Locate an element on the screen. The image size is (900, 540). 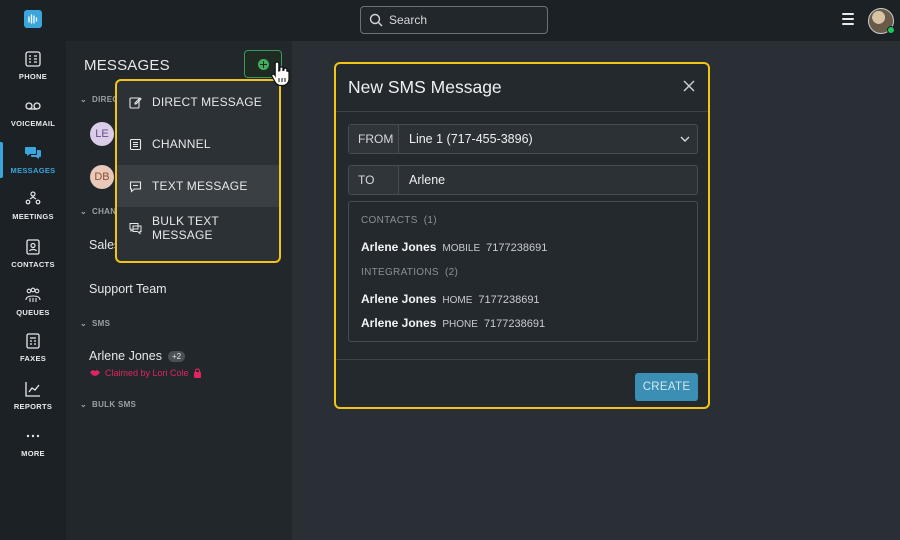
search-icon is located at coordinates (376, 20).